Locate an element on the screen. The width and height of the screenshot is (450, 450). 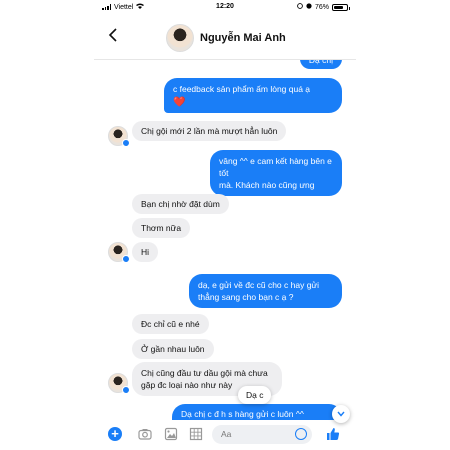
message-bubble-incoming: Thơm nữa is located at coordinates (161, 228).